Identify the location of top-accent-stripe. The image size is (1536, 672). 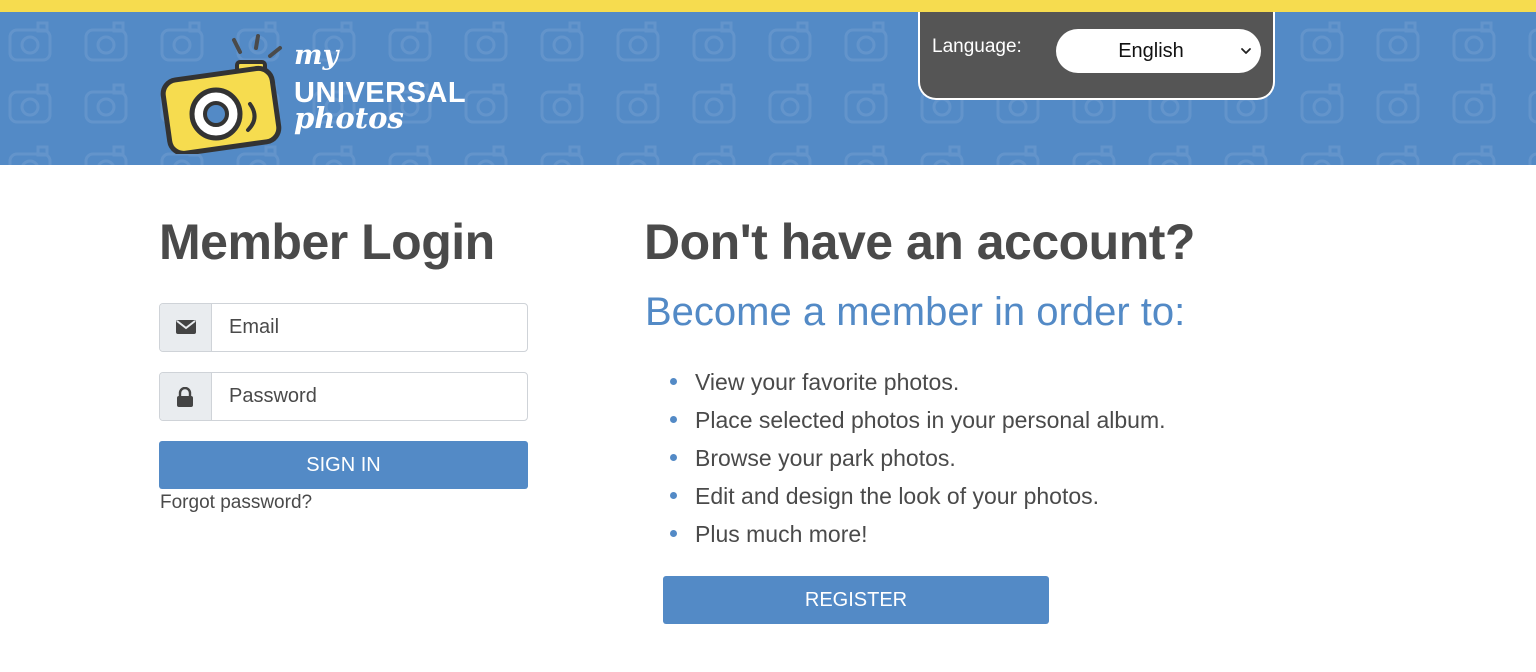
(768, 6).